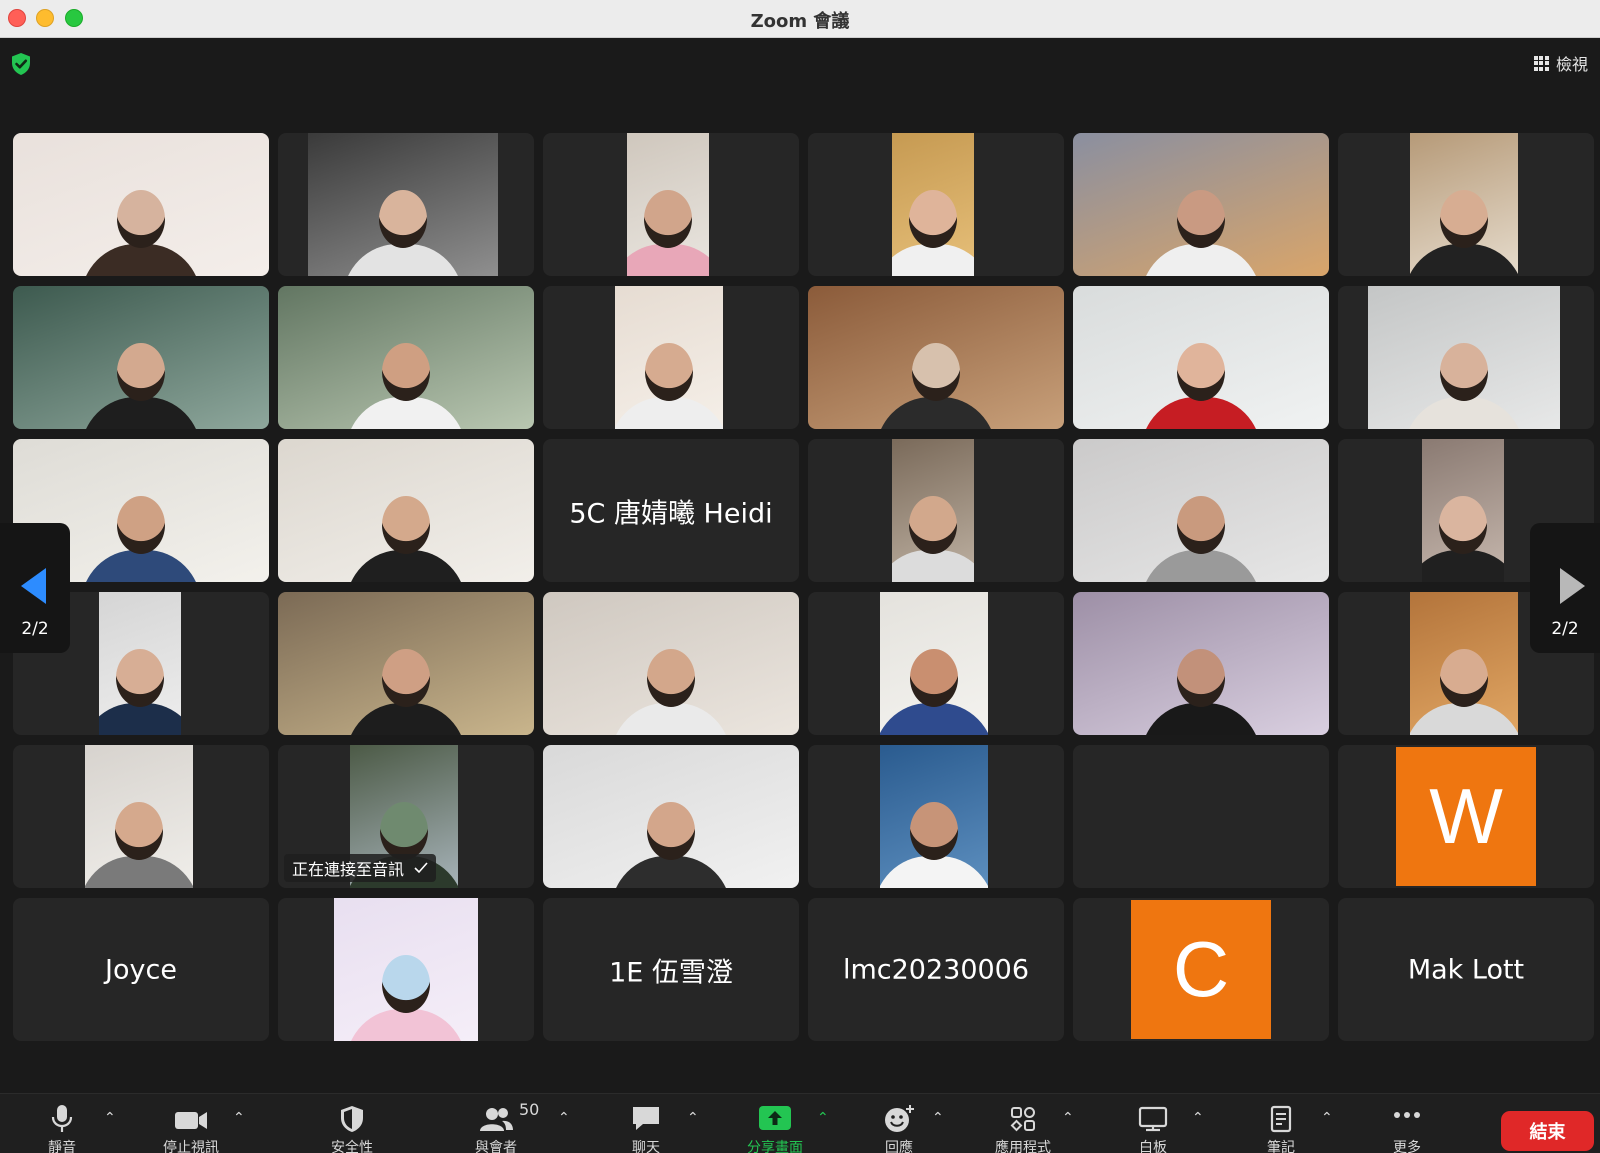  I want to click on participant-avatar: C, so click(1201, 969).